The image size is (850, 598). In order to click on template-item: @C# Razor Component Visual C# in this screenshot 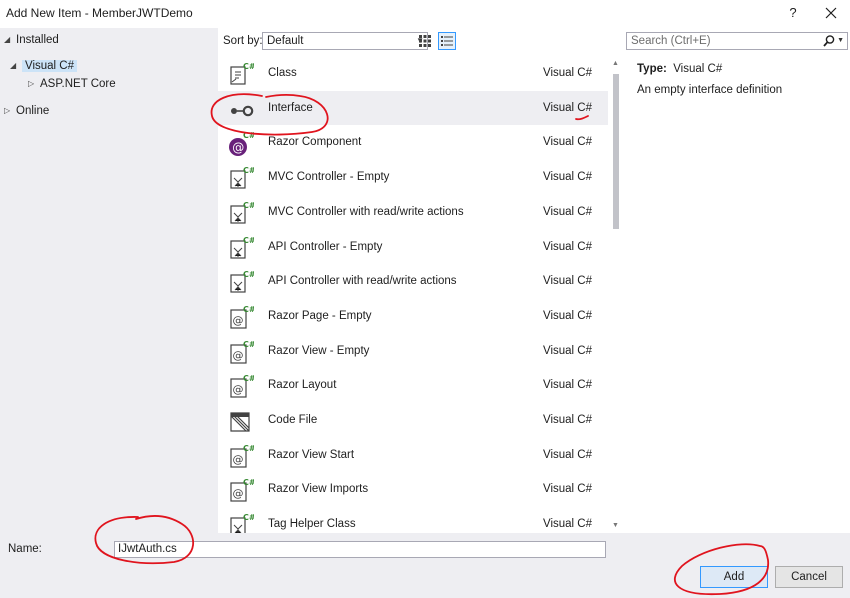, I will do `click(413, 142)`.